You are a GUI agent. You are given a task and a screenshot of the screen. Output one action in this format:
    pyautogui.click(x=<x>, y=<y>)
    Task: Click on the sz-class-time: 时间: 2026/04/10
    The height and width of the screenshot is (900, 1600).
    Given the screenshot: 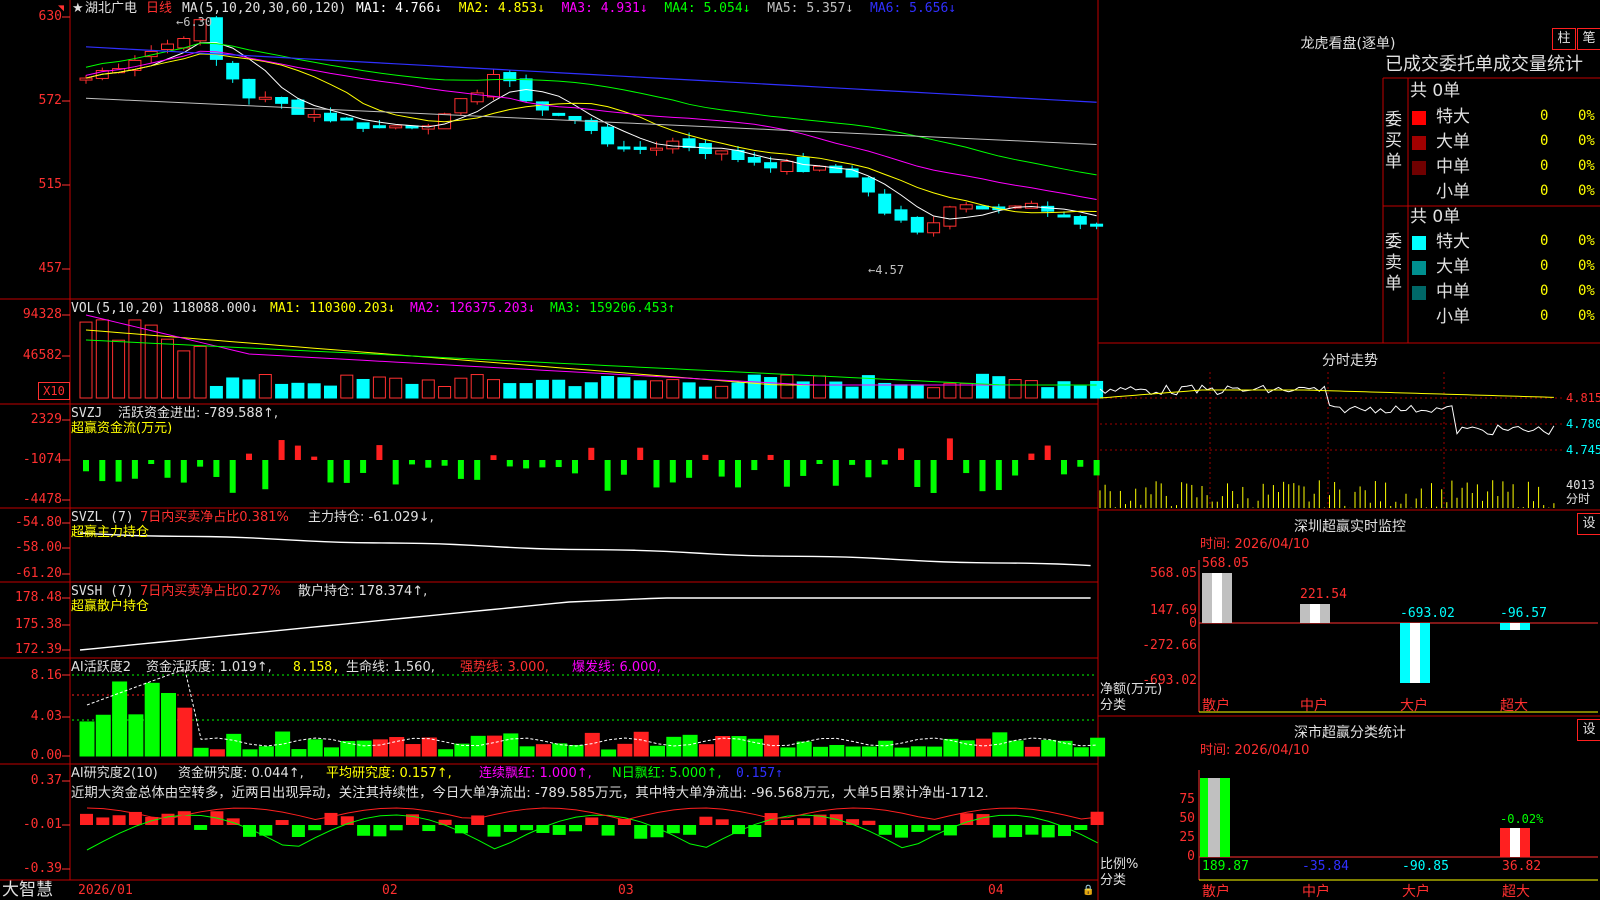 What is the action you would take?
    pyautogui.click(x=1255, y=750)
    